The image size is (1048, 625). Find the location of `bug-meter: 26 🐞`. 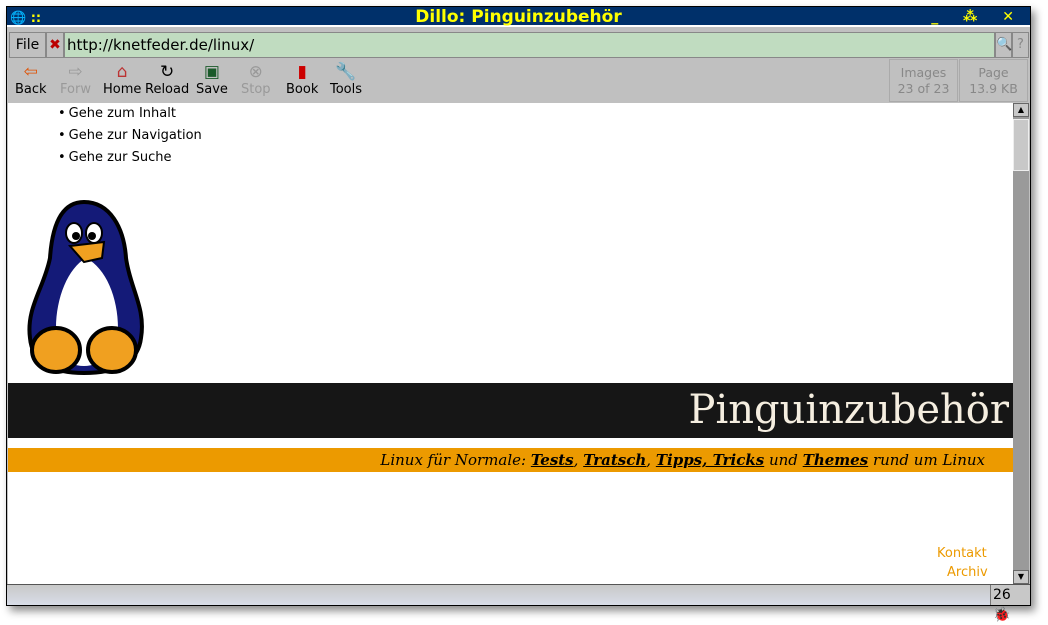

bug-meter: 26 🐞 is located at coordinates (1010, 604).